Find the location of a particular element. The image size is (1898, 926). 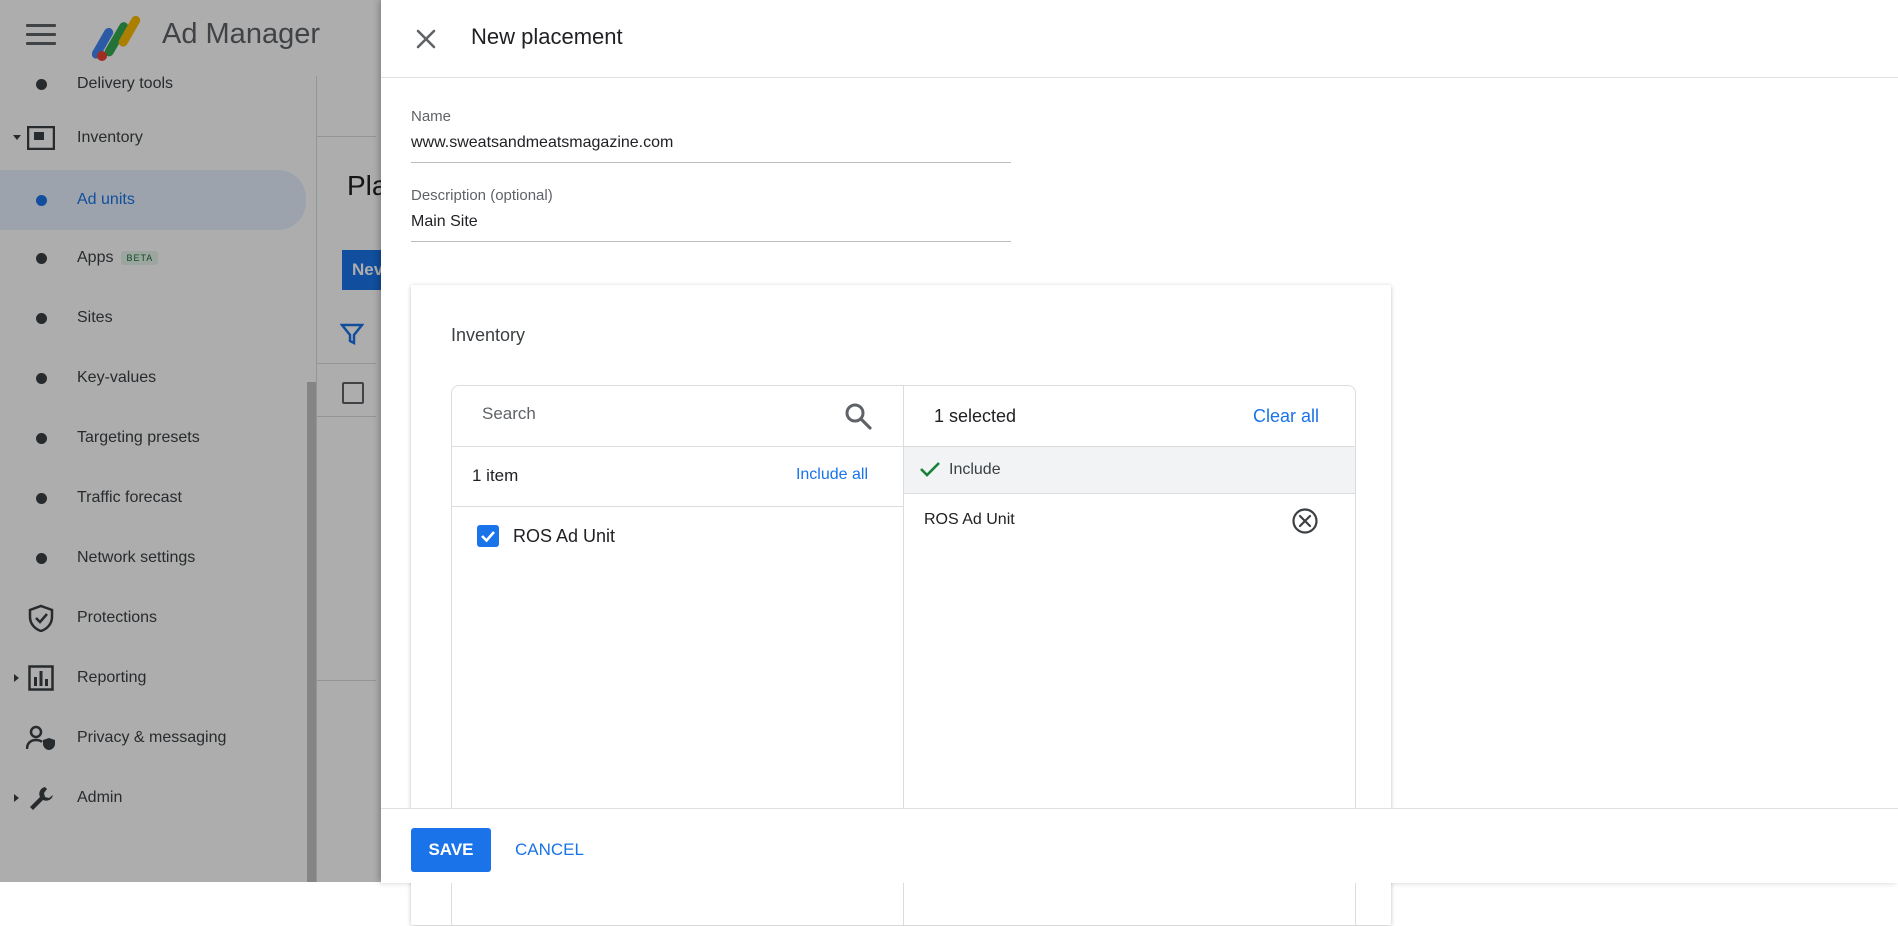

selected-item: ROS Ad Unit is located at coordinates (1129, 521).